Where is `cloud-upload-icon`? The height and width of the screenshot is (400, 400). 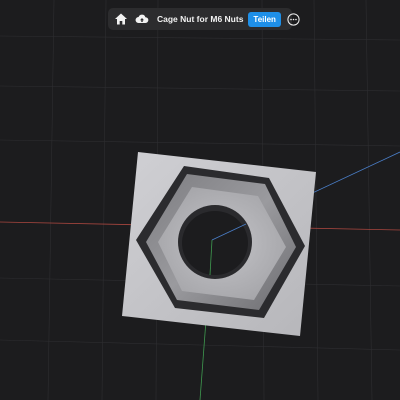 cloud-upload-icon is located at coordinates (142, 19).